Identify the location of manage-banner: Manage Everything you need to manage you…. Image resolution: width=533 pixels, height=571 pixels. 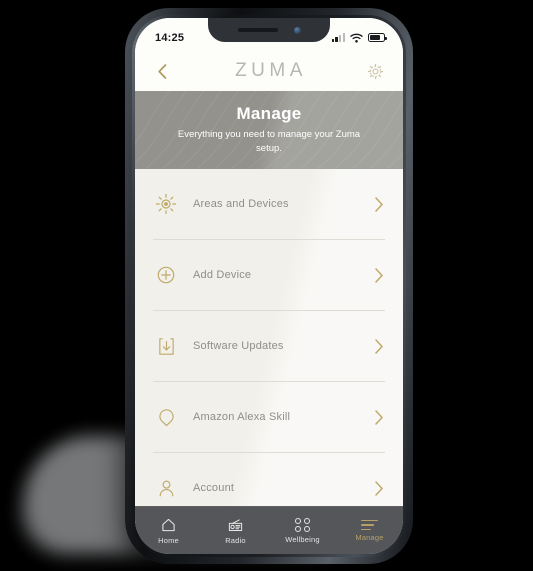
(269, 130).